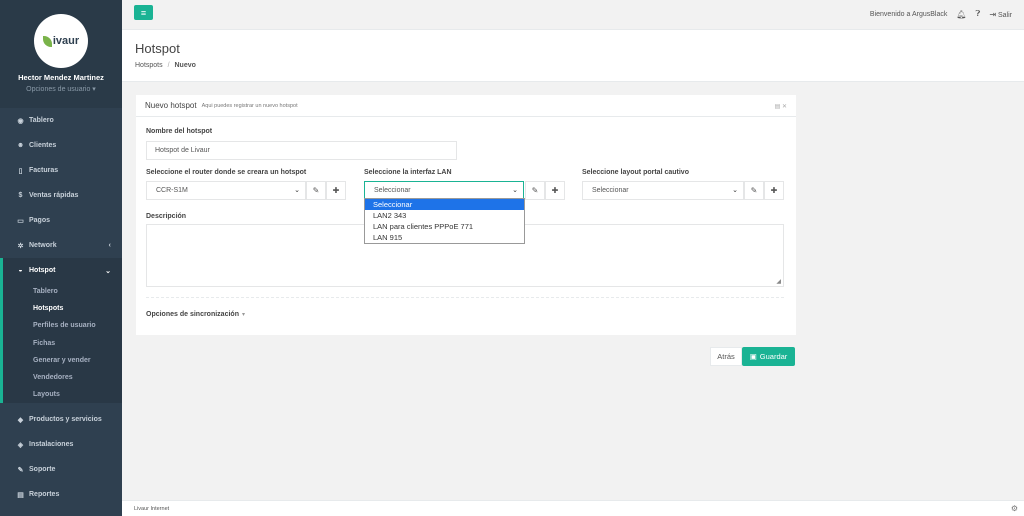  I want to click on chevron-left-icon: ‹, so click(109, 245).